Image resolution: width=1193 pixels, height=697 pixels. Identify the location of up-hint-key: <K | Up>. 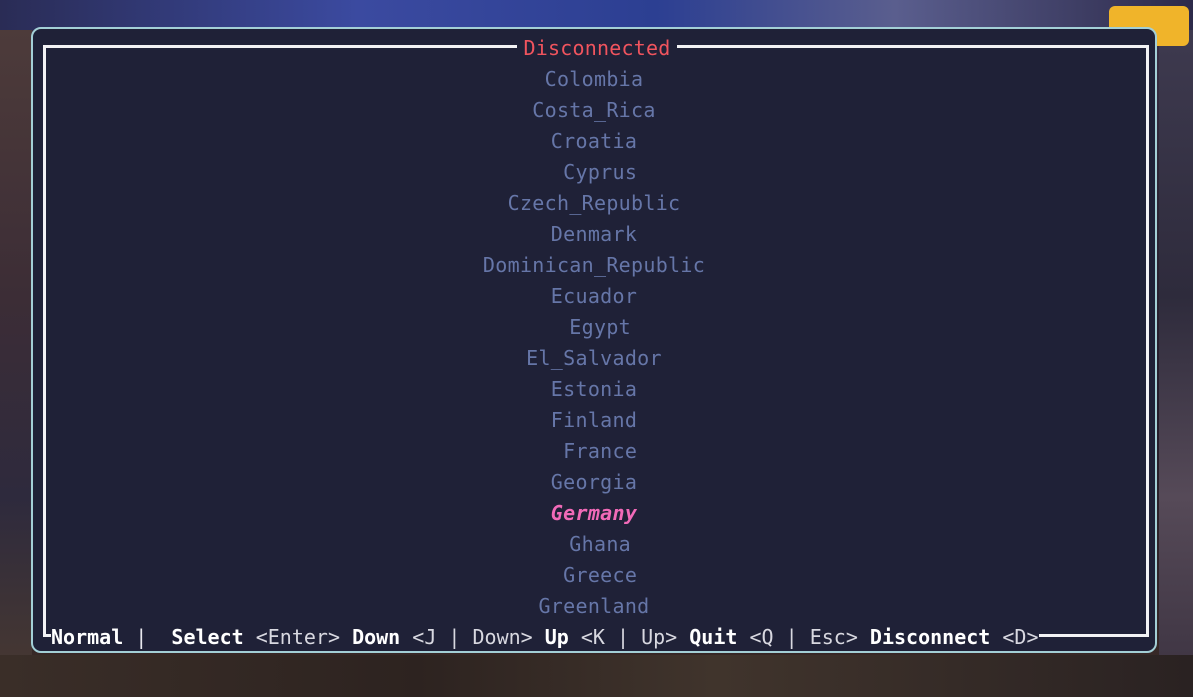
(629, 637).